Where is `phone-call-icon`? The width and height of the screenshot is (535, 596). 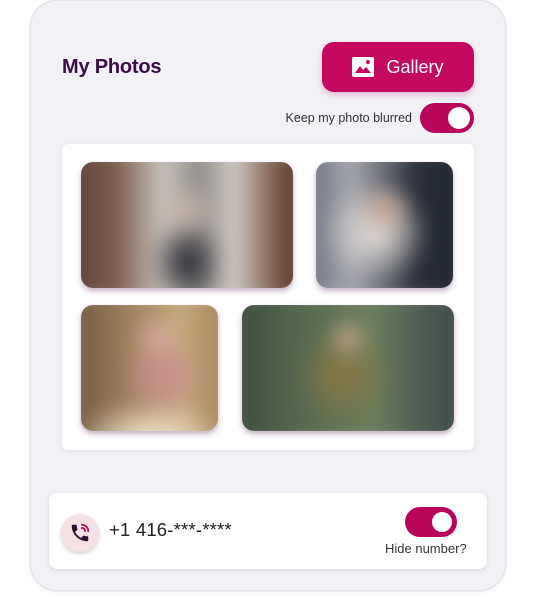
phone-call-icon is located at coordinates (80, 532).